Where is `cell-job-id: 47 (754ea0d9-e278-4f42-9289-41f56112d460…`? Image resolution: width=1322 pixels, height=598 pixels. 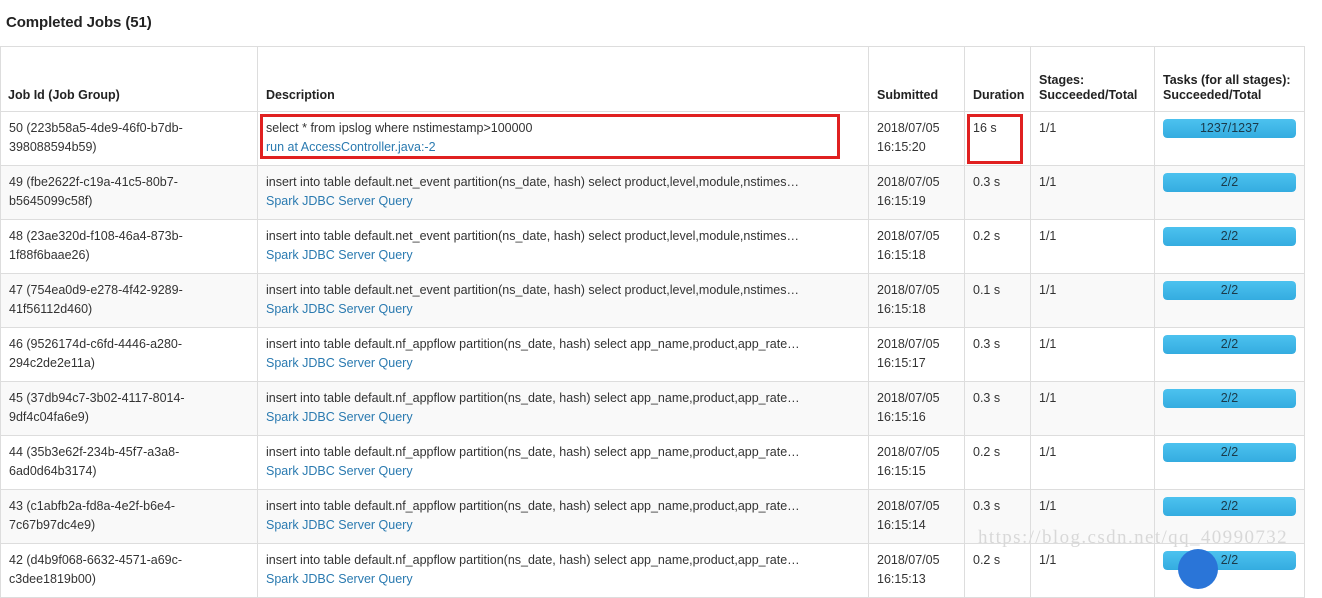 cell-job-id: 47 (754ea0d9-e278-4f42-9289-41f56112d460… is located at coordinates (129, 300).